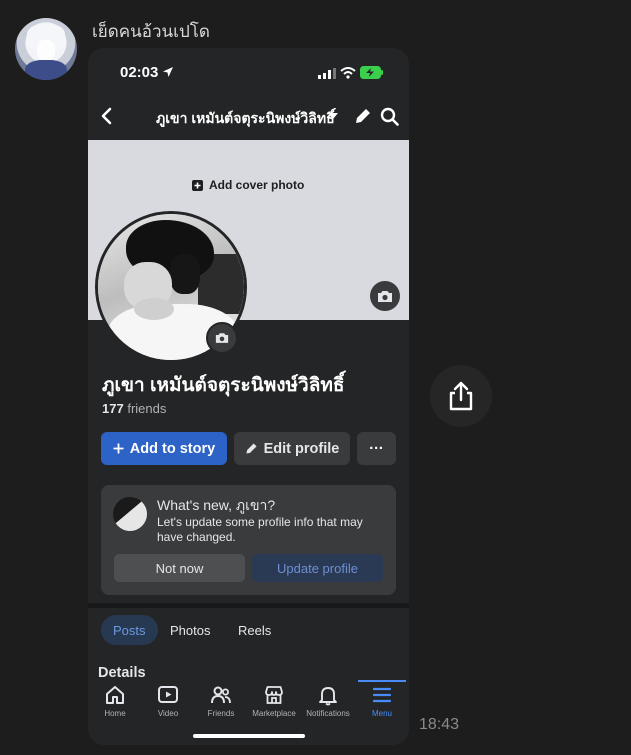 The height and width of the screenshot is (755, 631). Describe the element at coordinates (168, 694) in the screenshot. I see `video-icon` at that location.